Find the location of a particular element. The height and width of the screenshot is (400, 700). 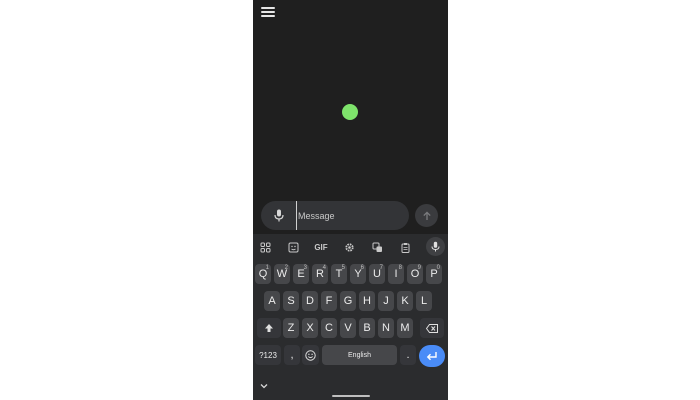

comma-key: , is located at coordinates (292, 355).